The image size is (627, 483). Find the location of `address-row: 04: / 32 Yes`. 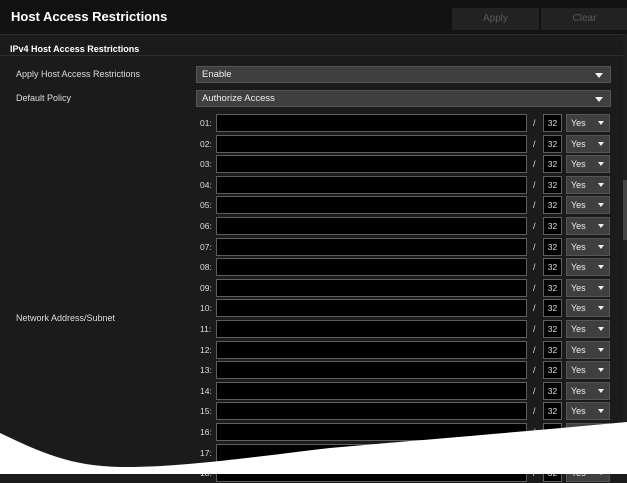

address-row: 04: / 32 Yes is located at coordinates (406, 185).